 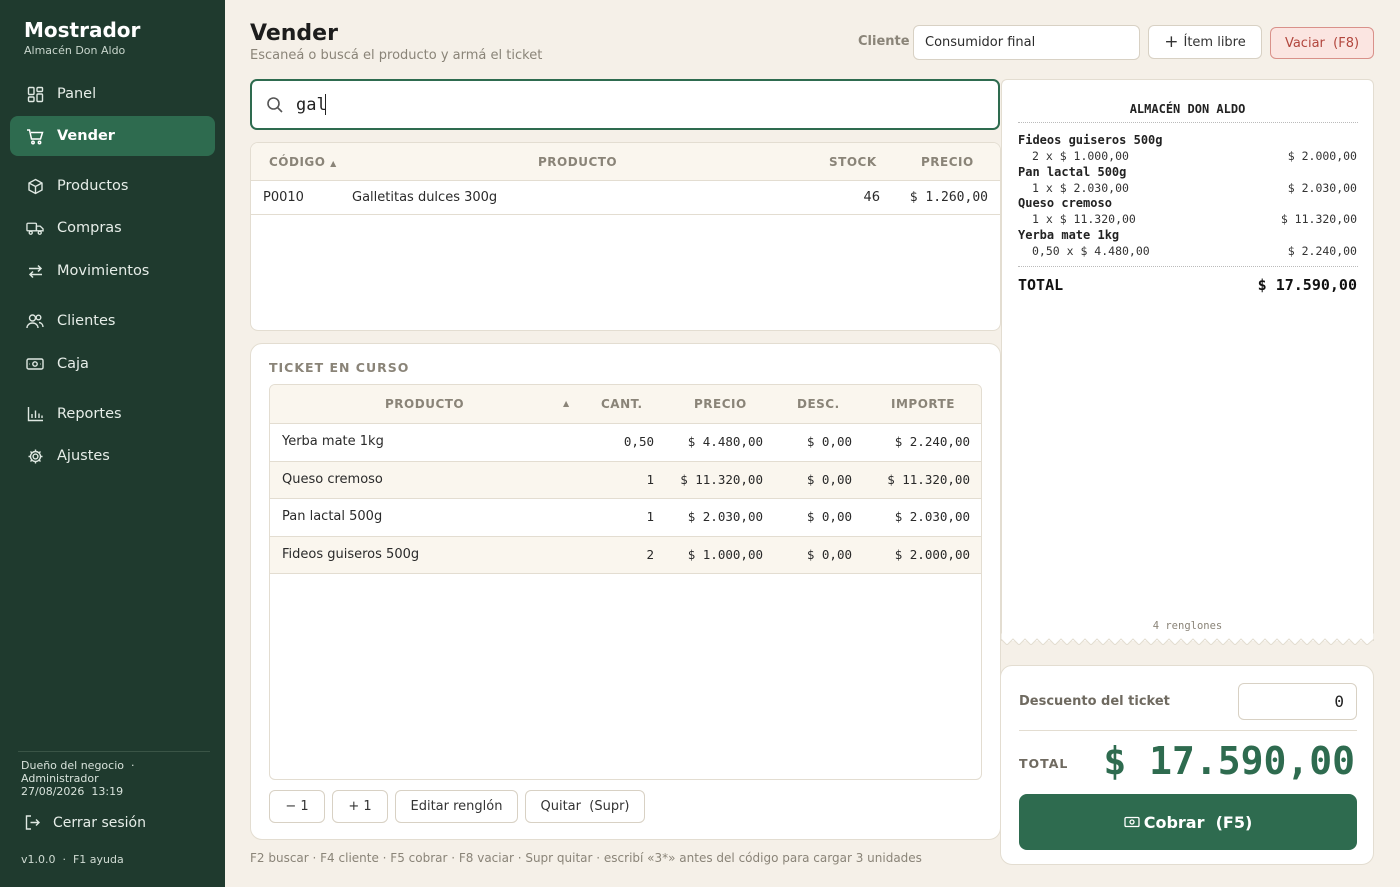 I want to click on sidebar-item-productos: Productos, so click(x=112, y=186).